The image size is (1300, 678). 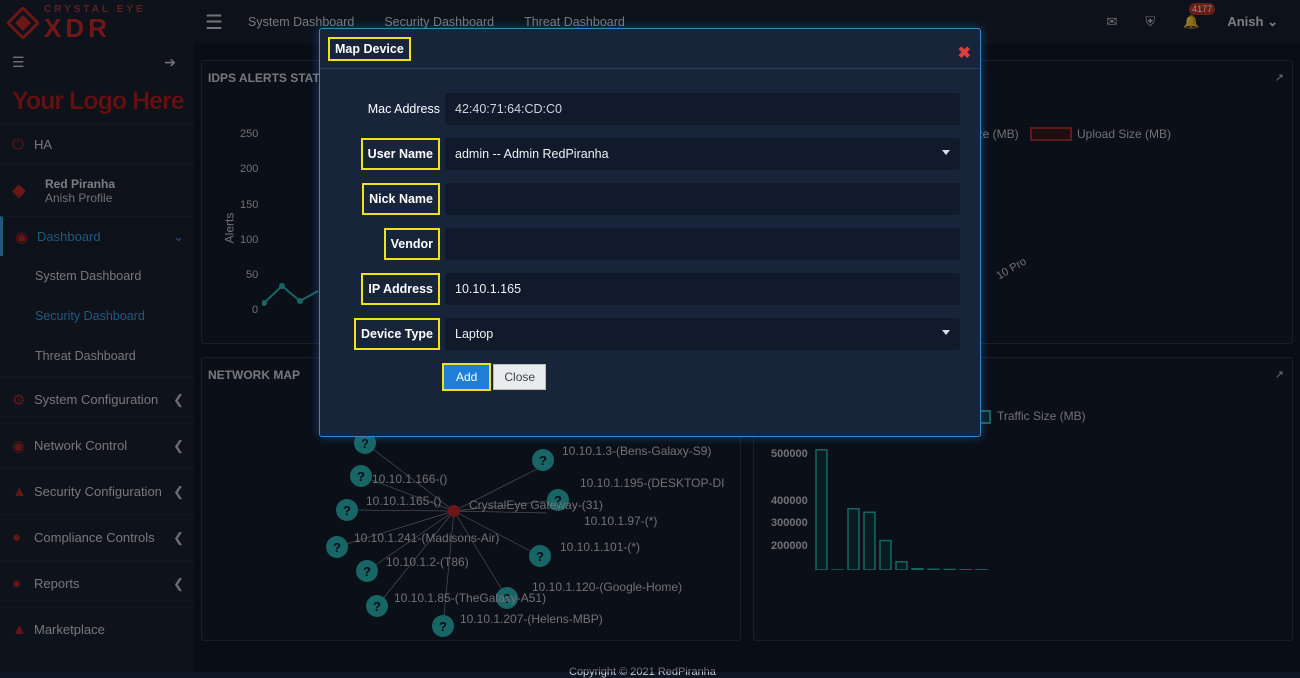 I want to click on dialog-actions: Add Close, so click(x=494, y=377).